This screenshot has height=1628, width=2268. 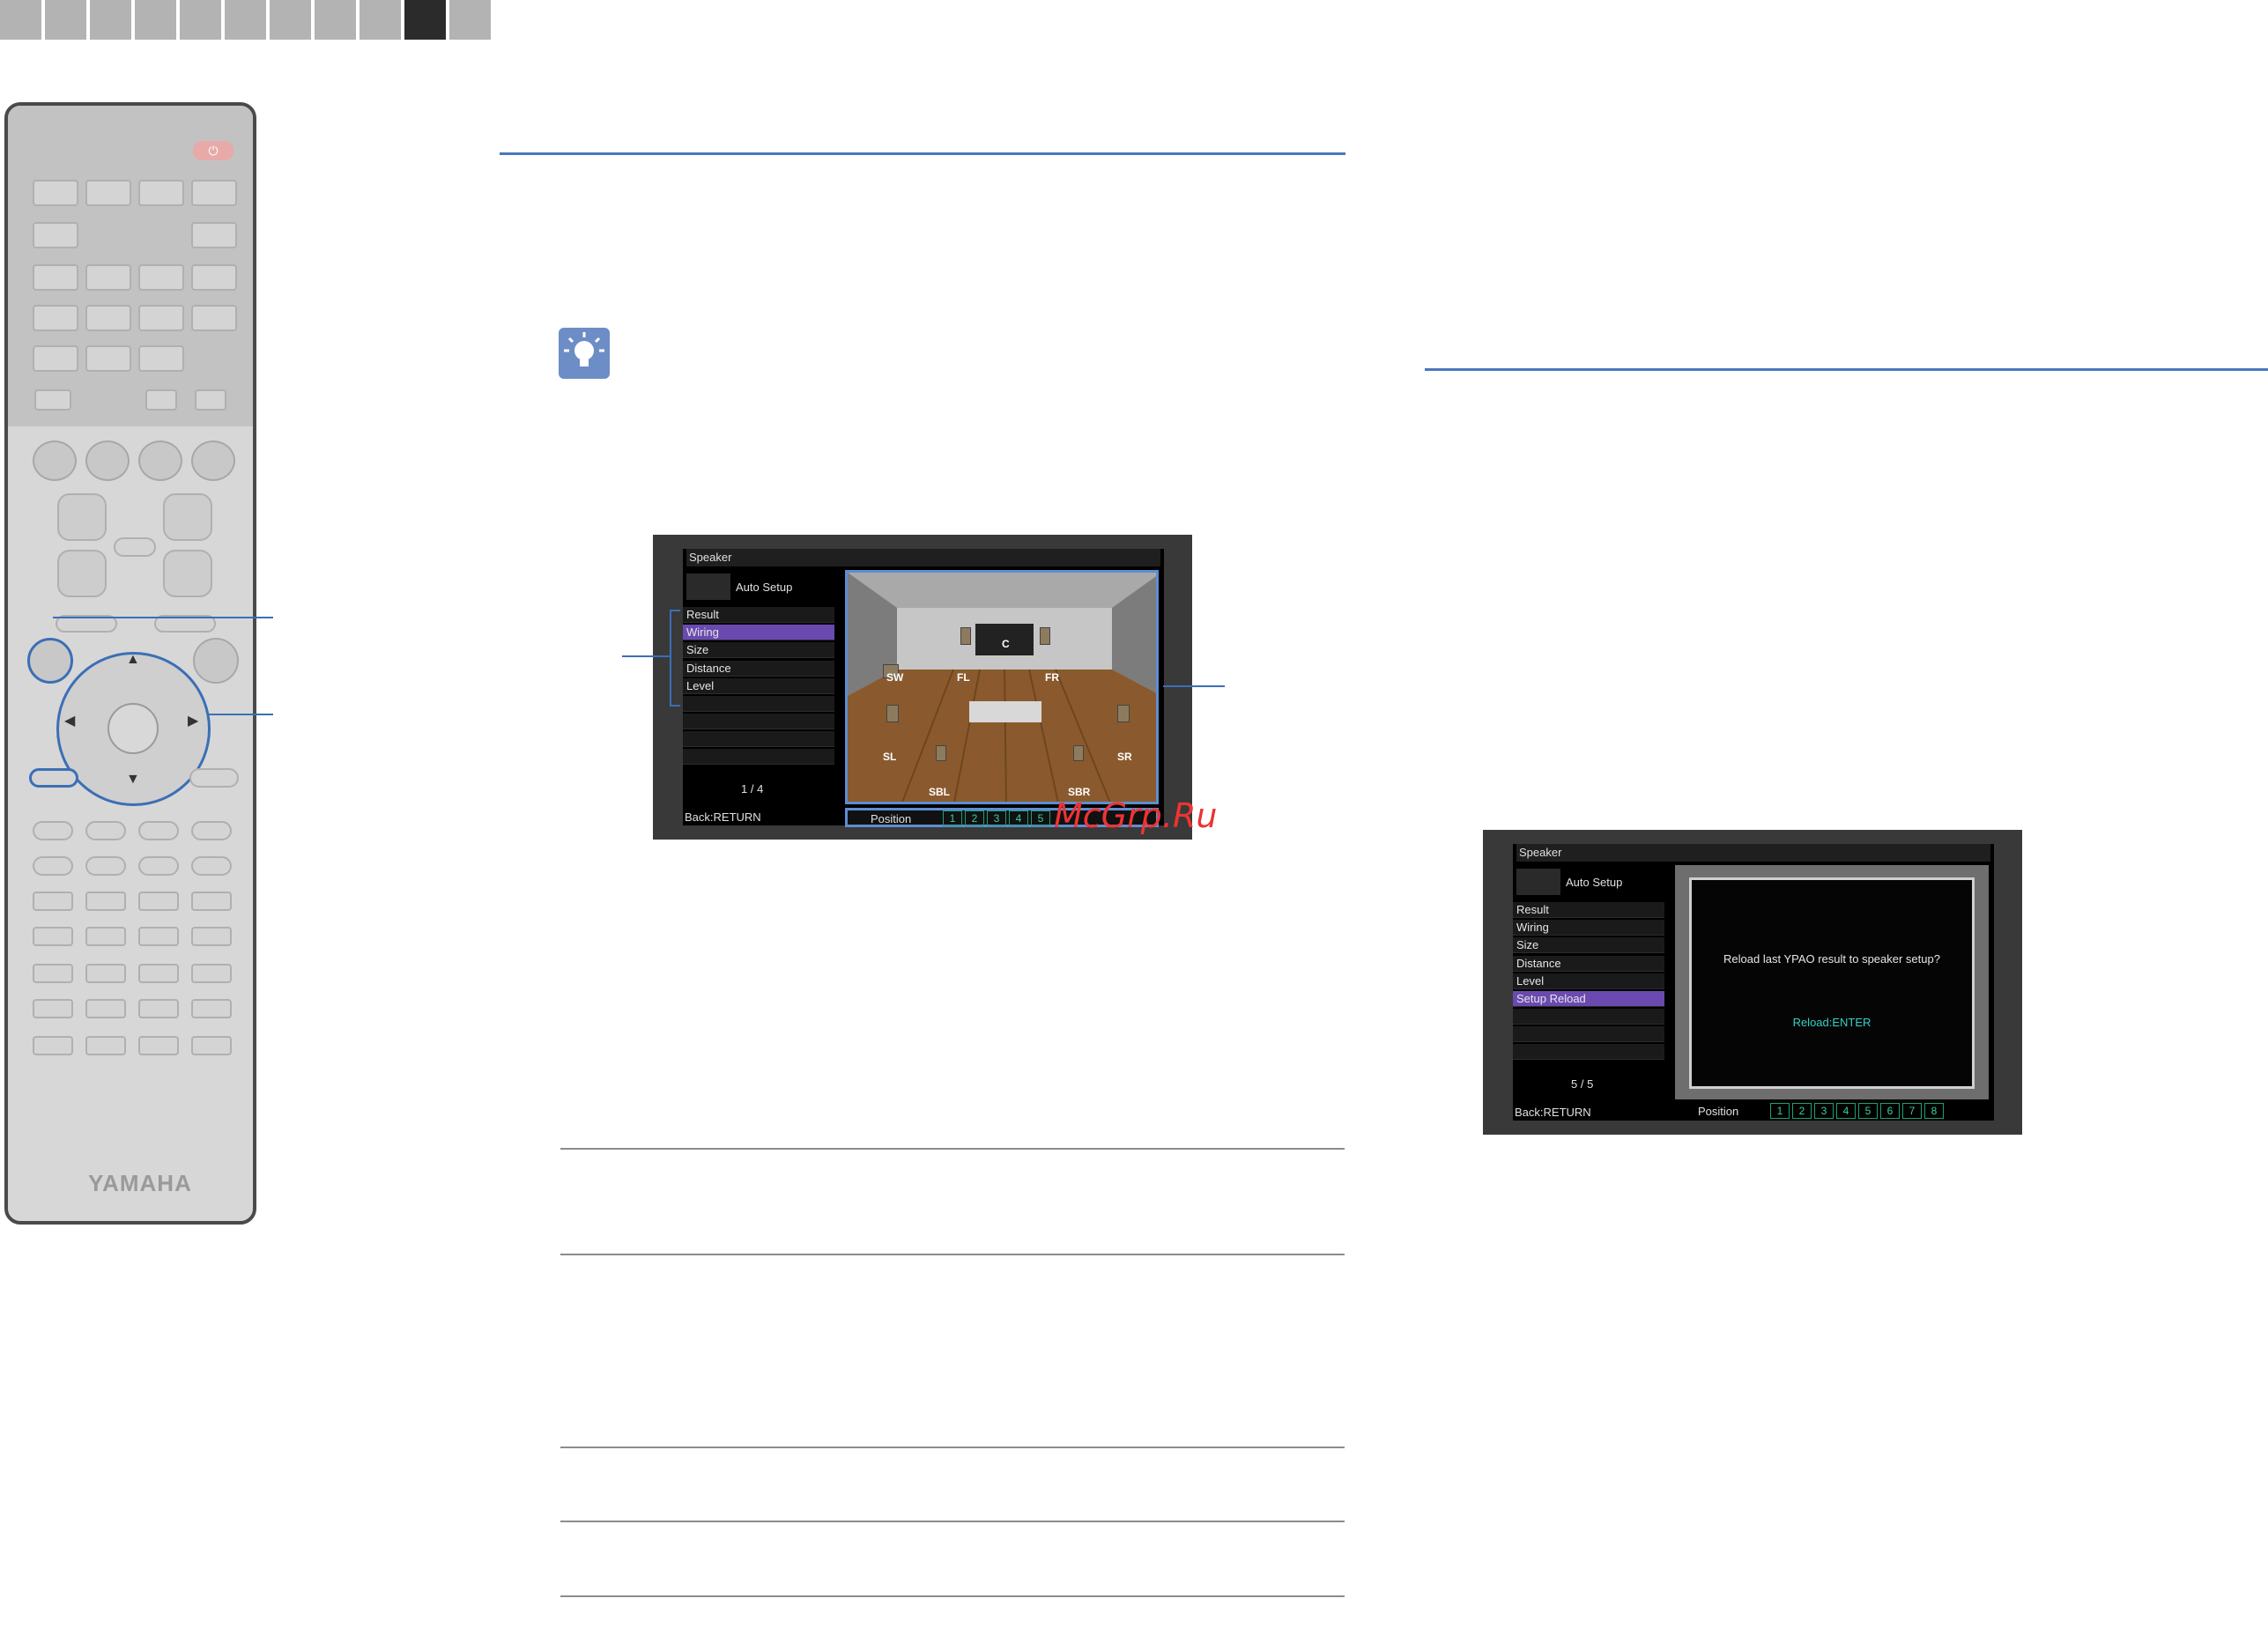 I want to click on callout-line-setup, so click(x=163, y=617).